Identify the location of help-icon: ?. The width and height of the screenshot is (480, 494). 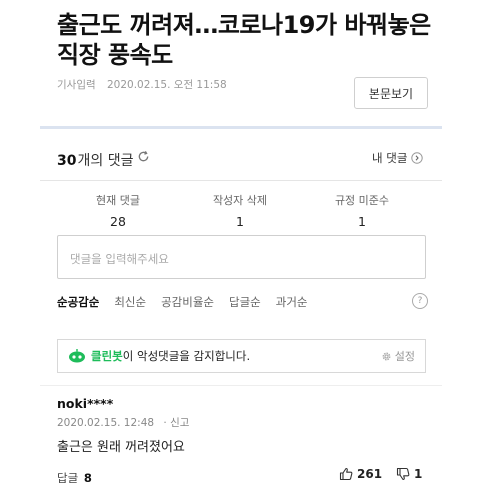
(420, 301).